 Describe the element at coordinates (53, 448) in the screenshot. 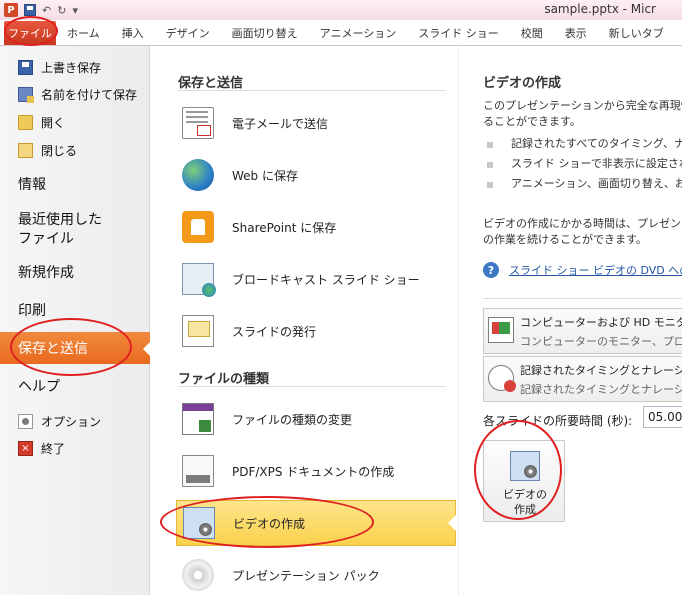

I see `nav-exit-label: 終了` at that location.